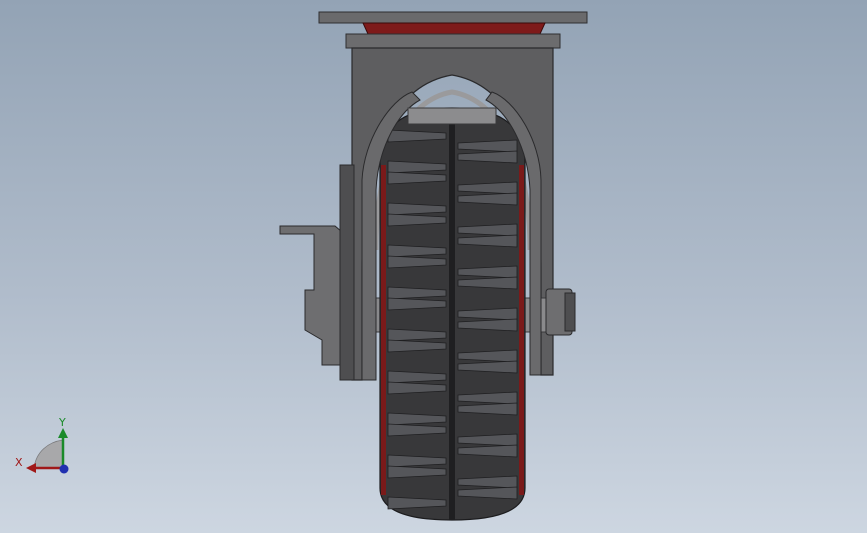  Describe the element at coordinates (48, 454) in the screenshot. I see `triad-plane-wedge` at that location.